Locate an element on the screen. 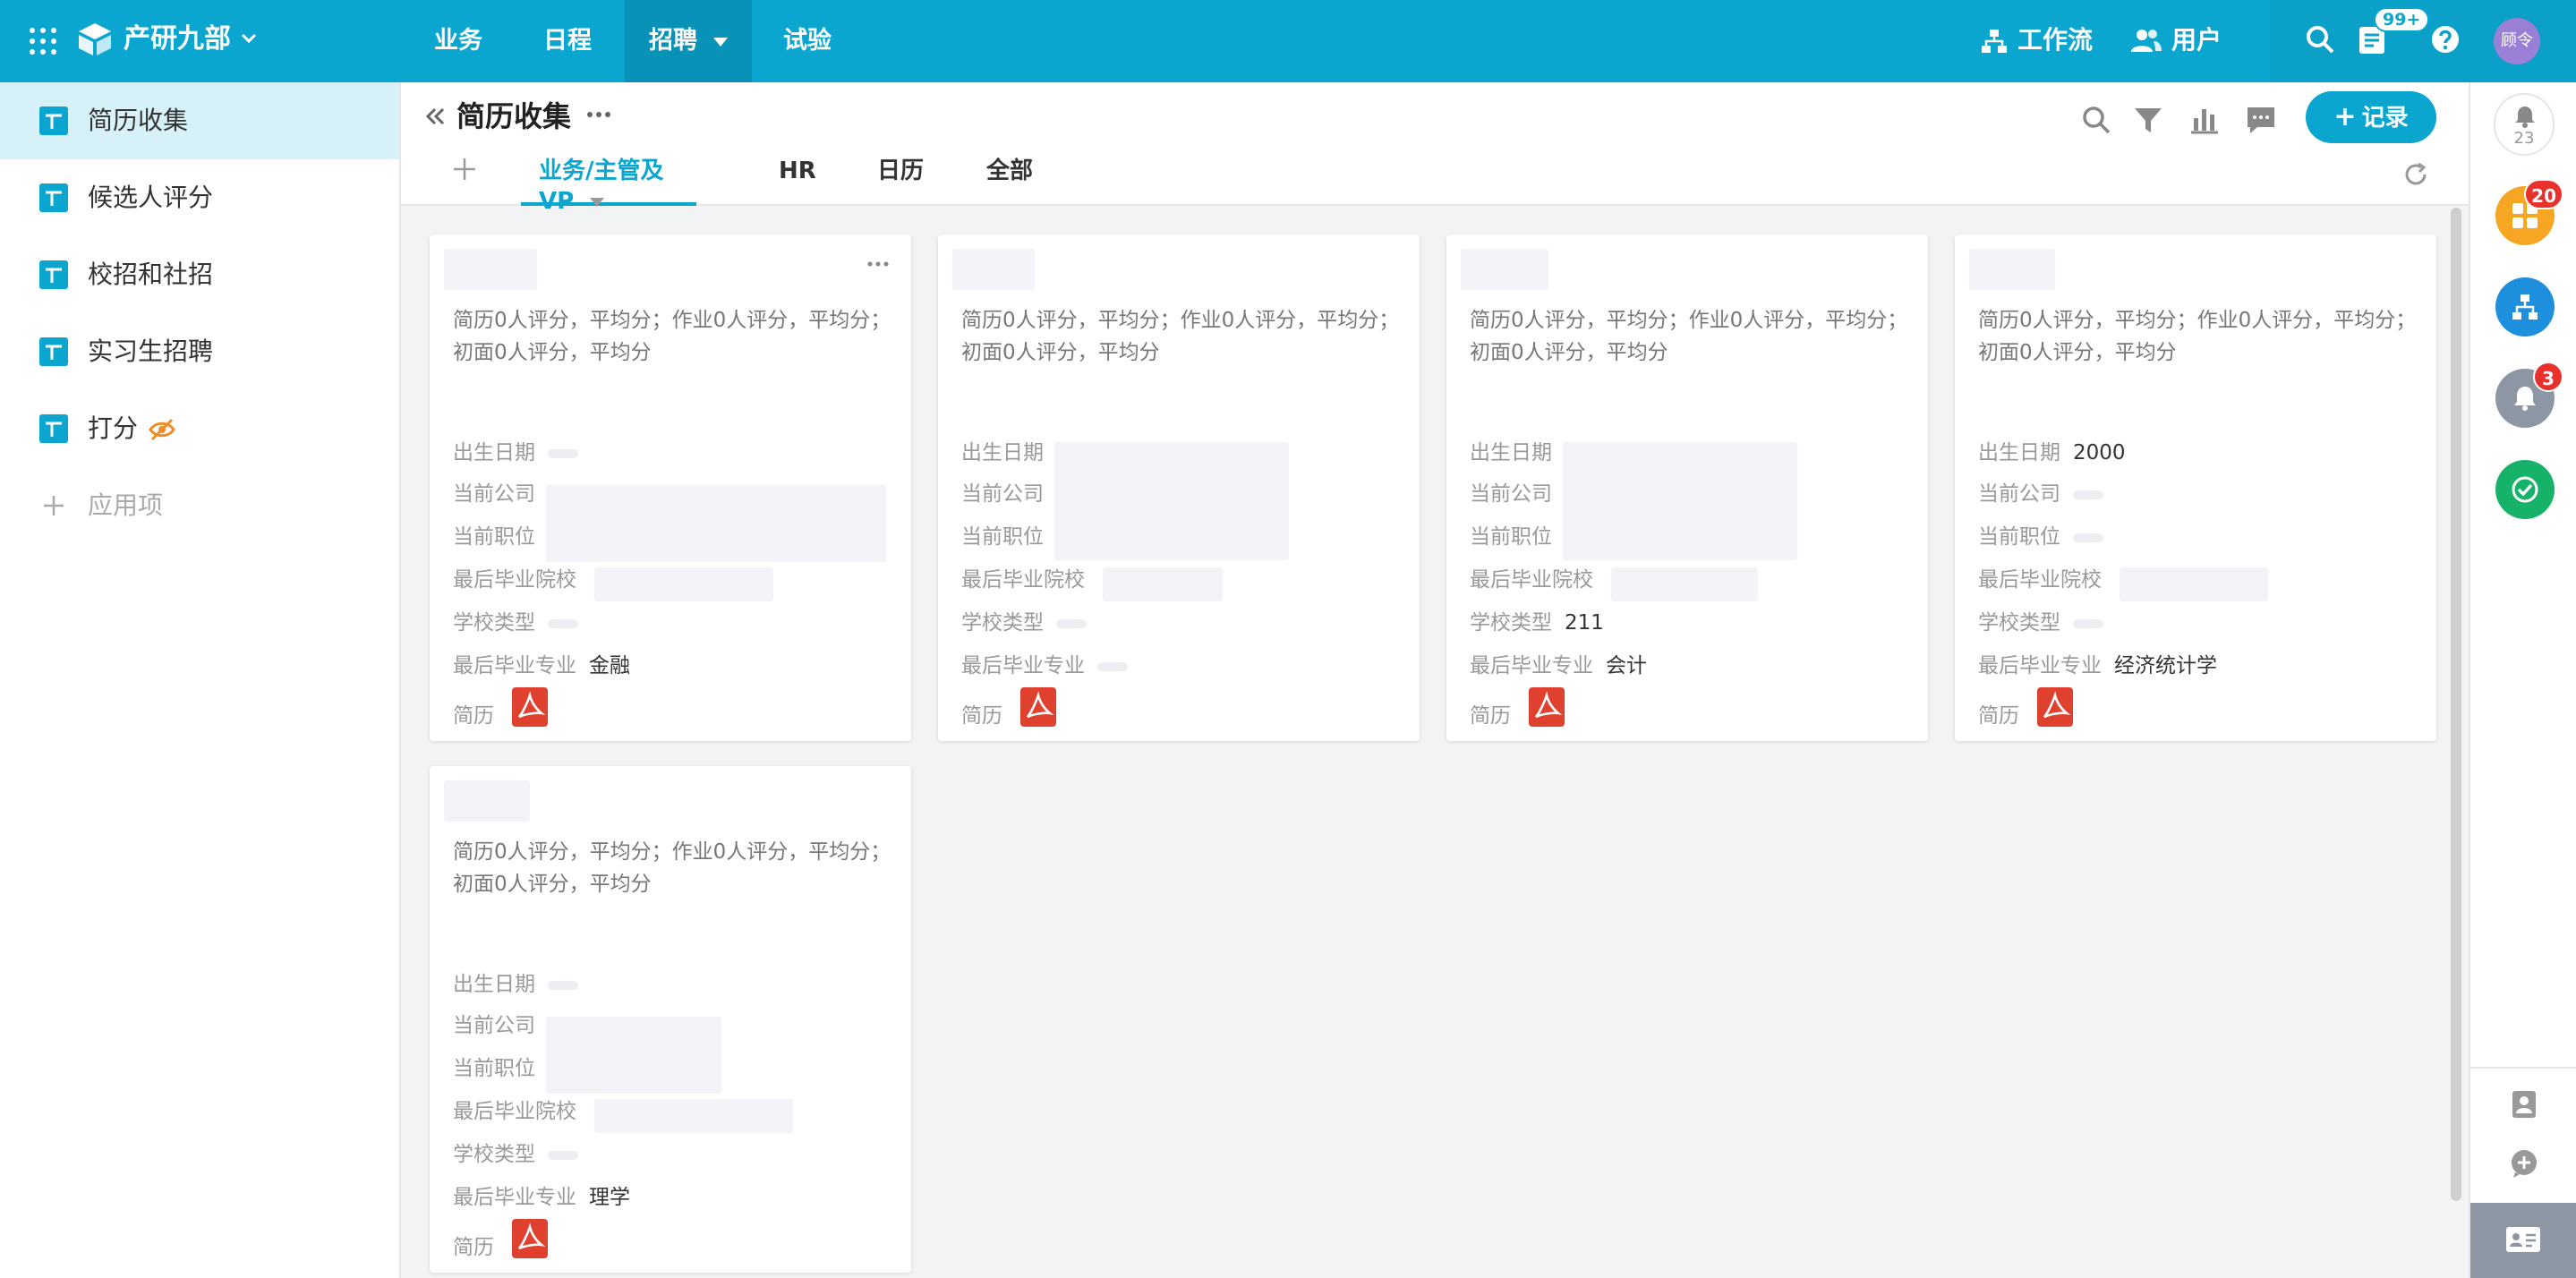 This screenshot has height=1278, width=2576. contacts-icon is located at coordinates (2524, 1104).